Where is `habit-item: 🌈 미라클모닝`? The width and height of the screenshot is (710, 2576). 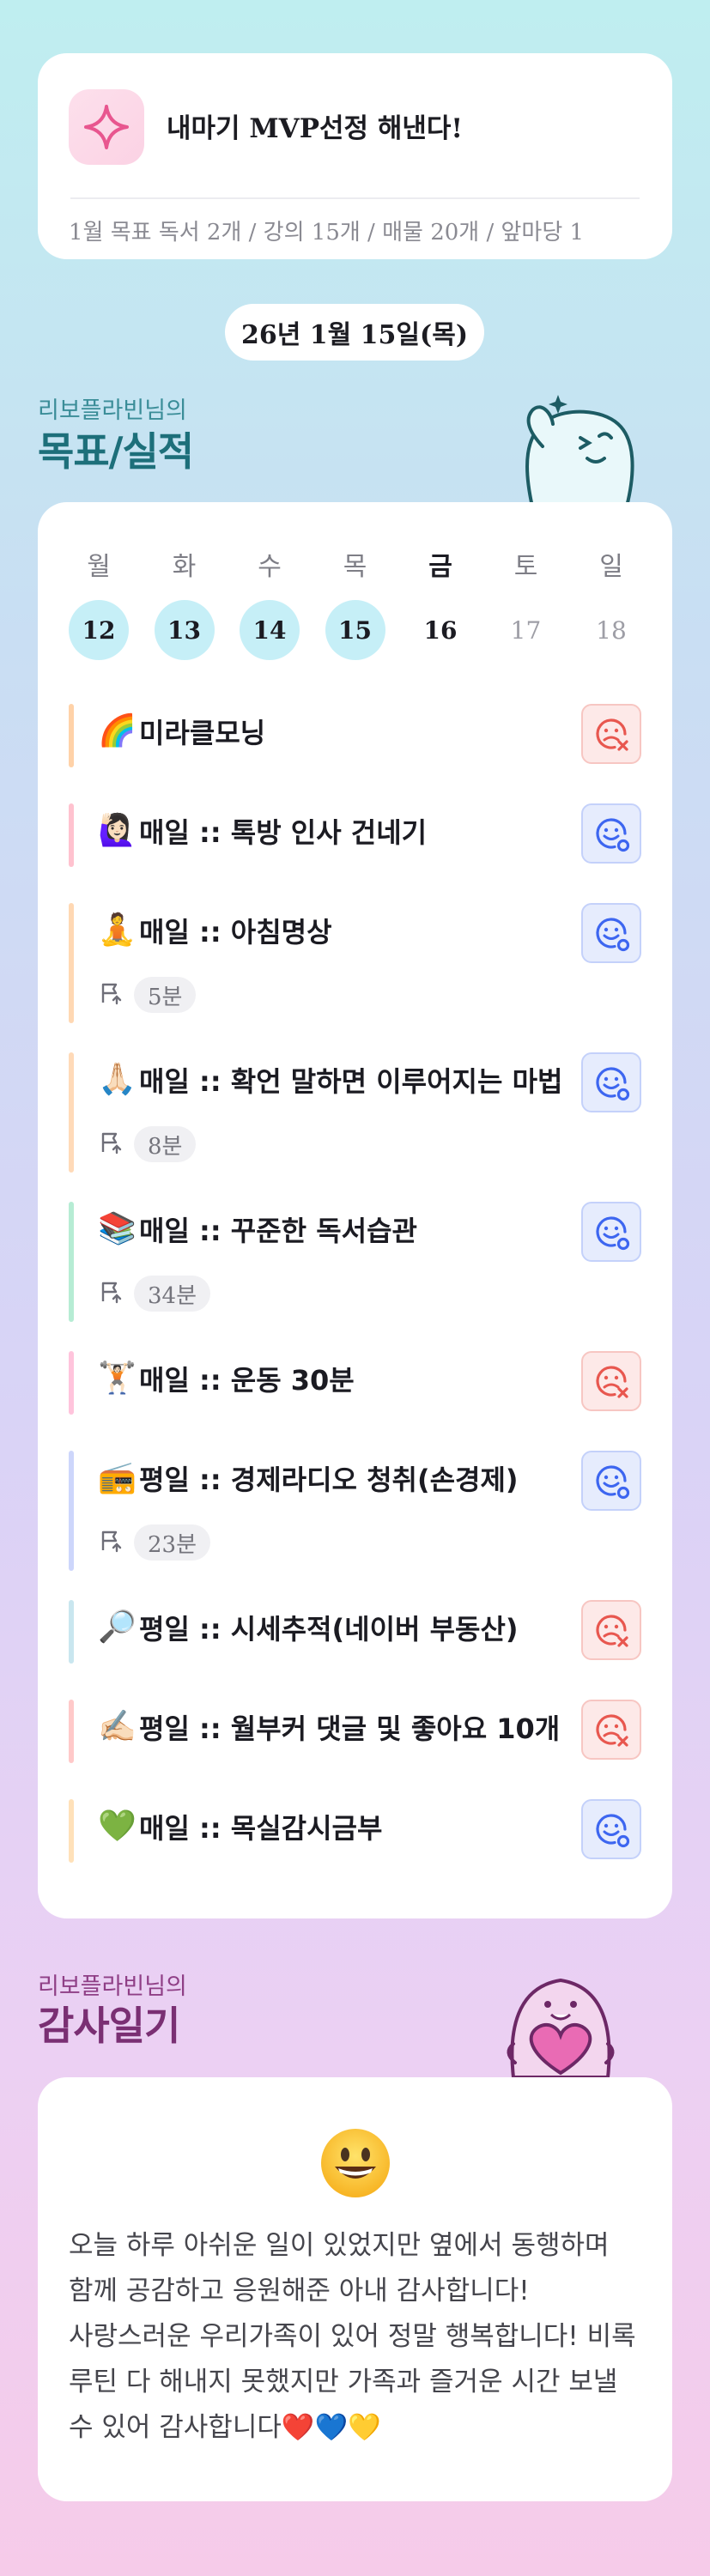 habit-item: 🌈 미라클모닝 is located at coordinates (355, 735).